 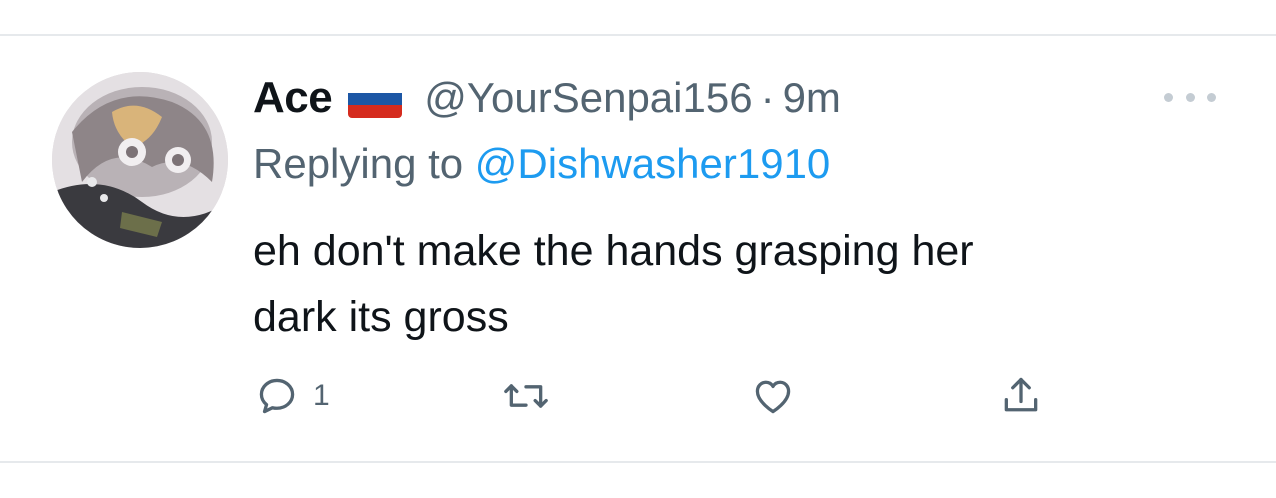 What do you see at coordinates (652, 163) in the screenshot?
I see `replying-to-handle-link: @Dishwasher1910` at bounding box center [652, 163].